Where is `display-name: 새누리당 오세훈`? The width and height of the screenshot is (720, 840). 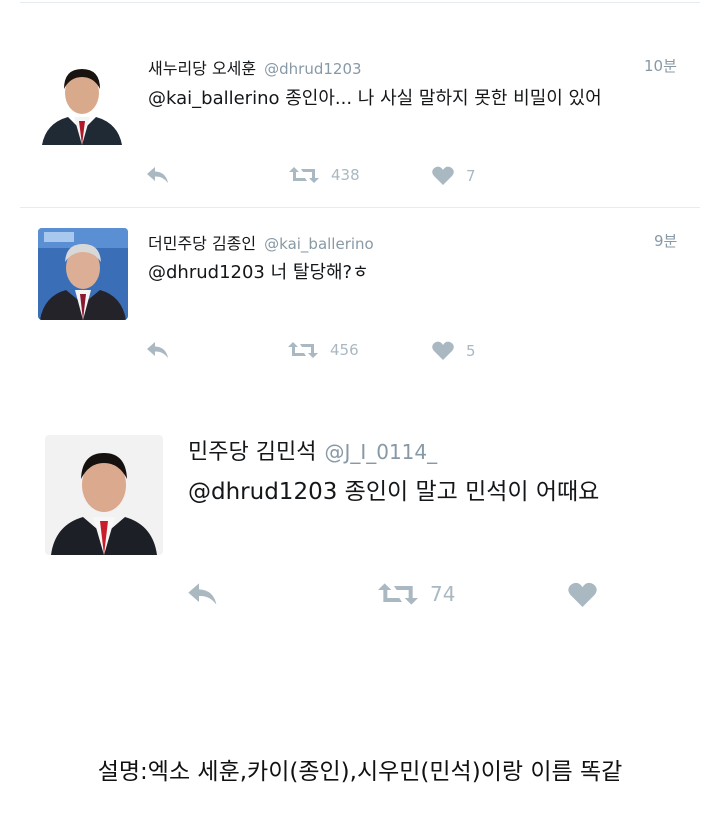 display-name: 새누리당 오세훈 is located at coordinates (202, 68).